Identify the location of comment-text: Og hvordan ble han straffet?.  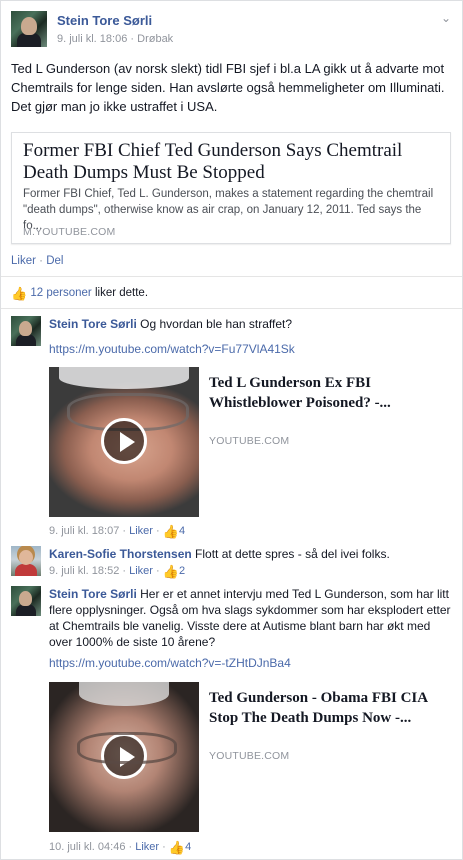
(216, 324).